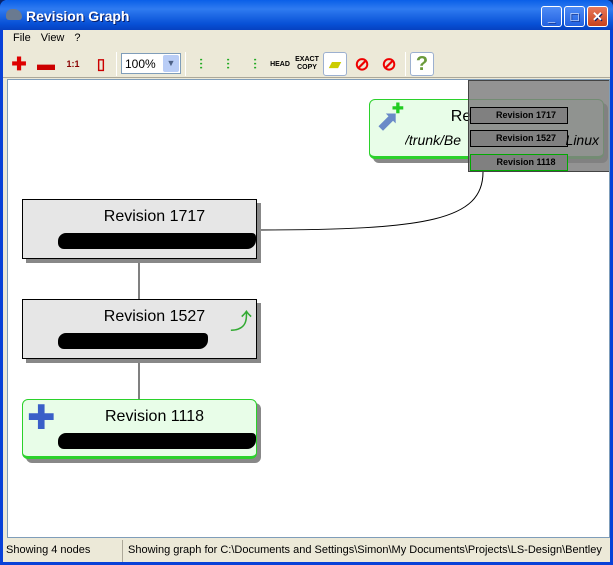 The height and width of the screenshot is (565, 613). I want to click on zoom-value: 100%, so click(140, 64).